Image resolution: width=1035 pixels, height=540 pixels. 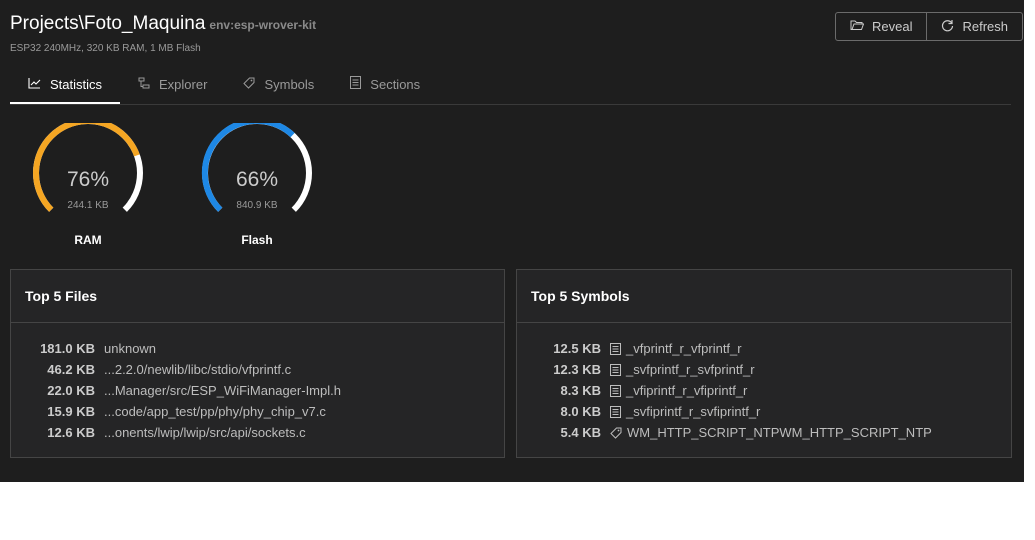 What do you see at coordinates (690, 369) in the screenshot?
I see `symbol-name: _svfprintf_r_svfprintf_r` at bounding box center [690, 369].